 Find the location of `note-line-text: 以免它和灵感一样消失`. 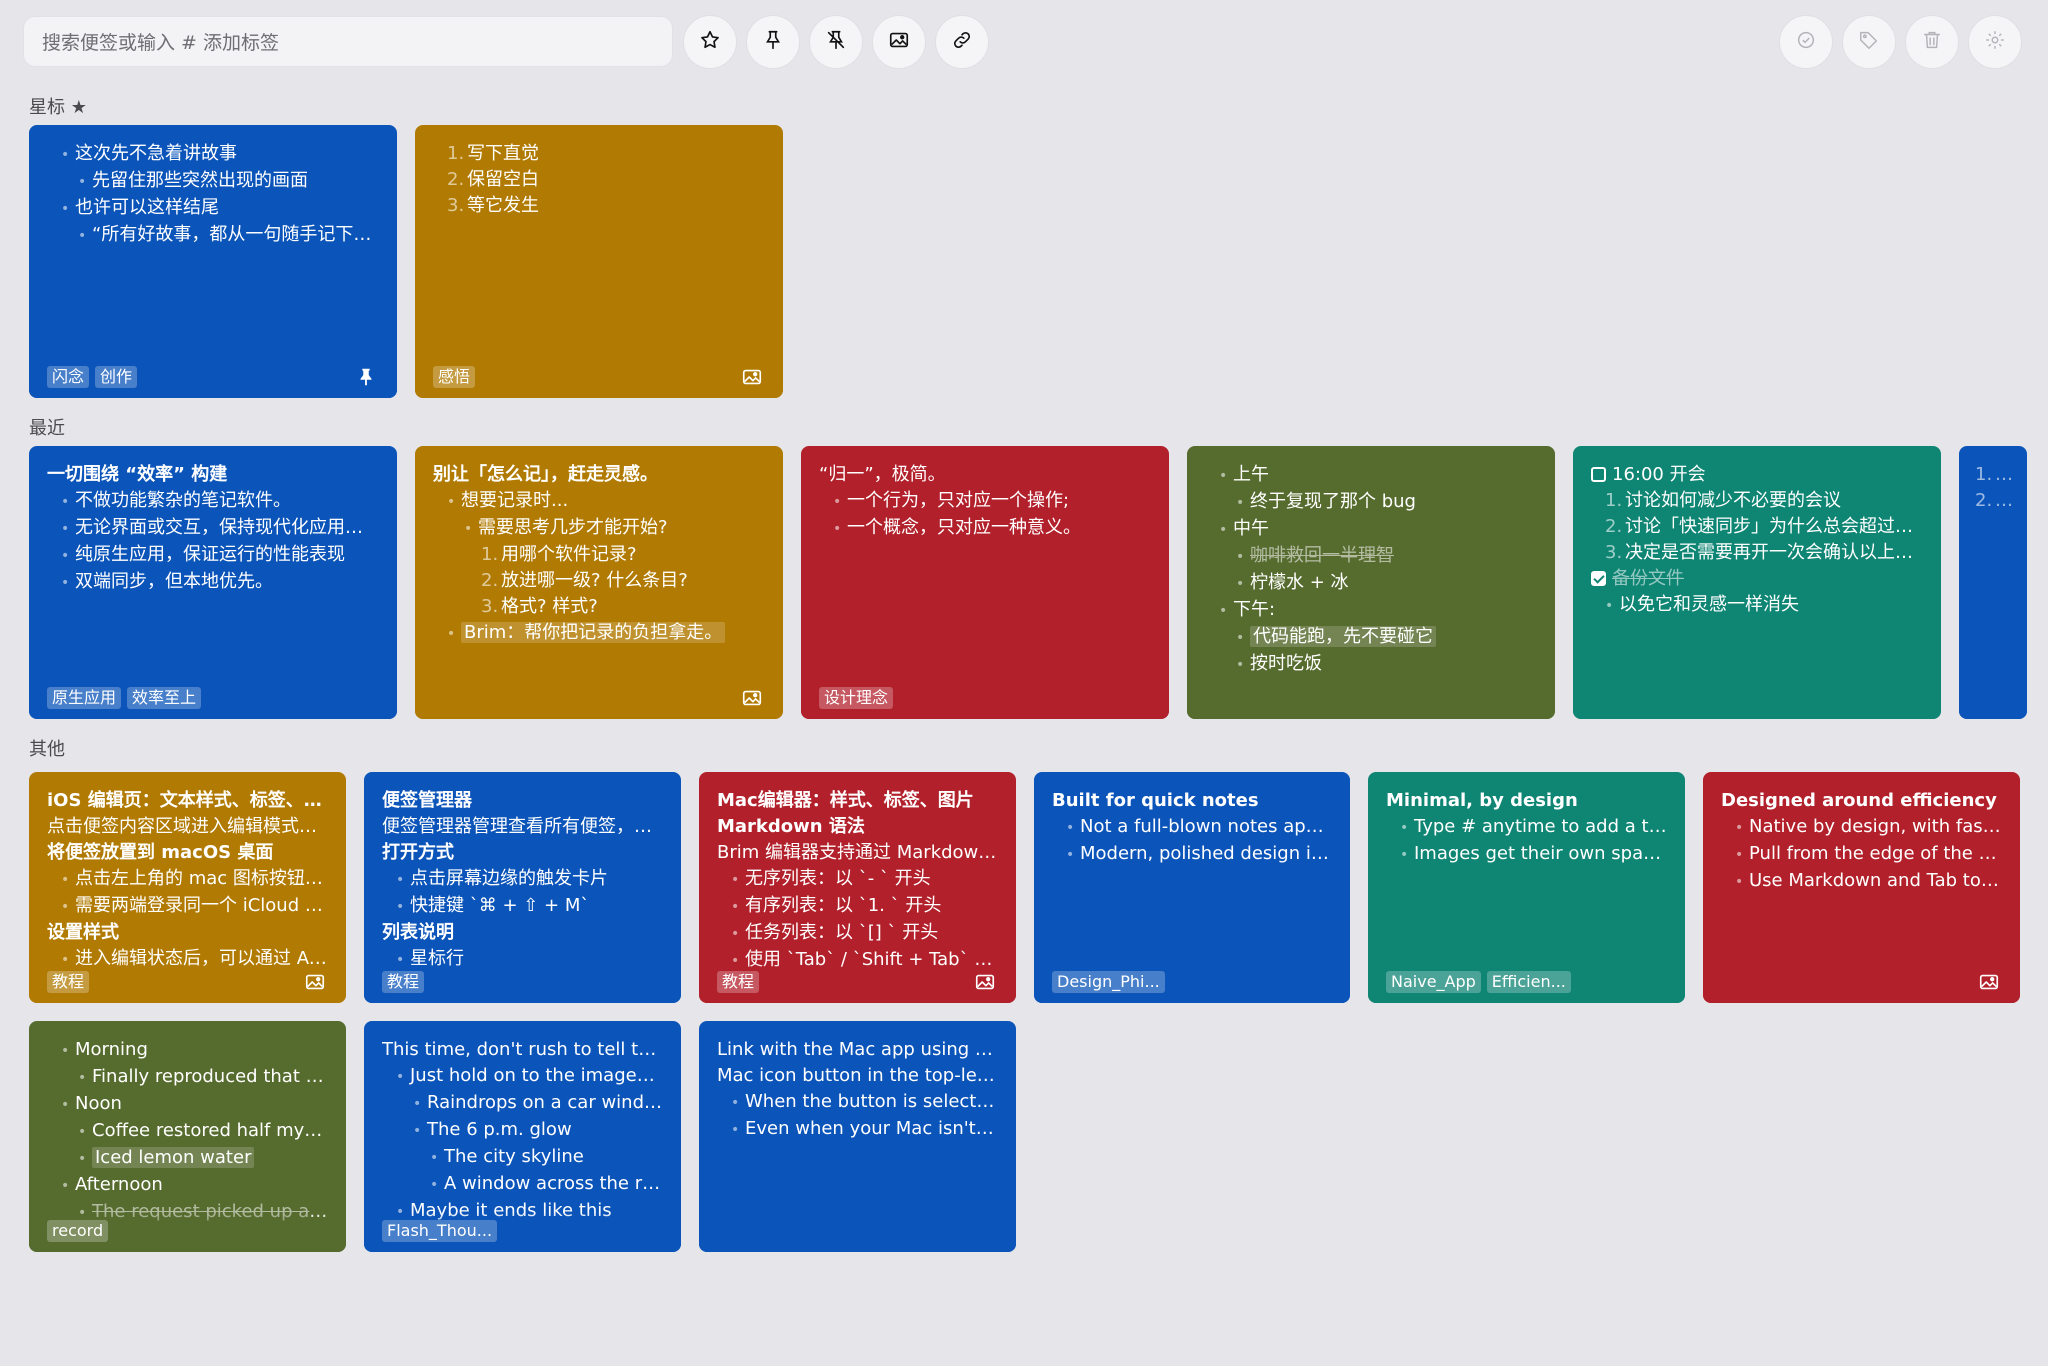

note-line-text: 以免它和灵感一样消失 is located at coordinates (1709, 604).